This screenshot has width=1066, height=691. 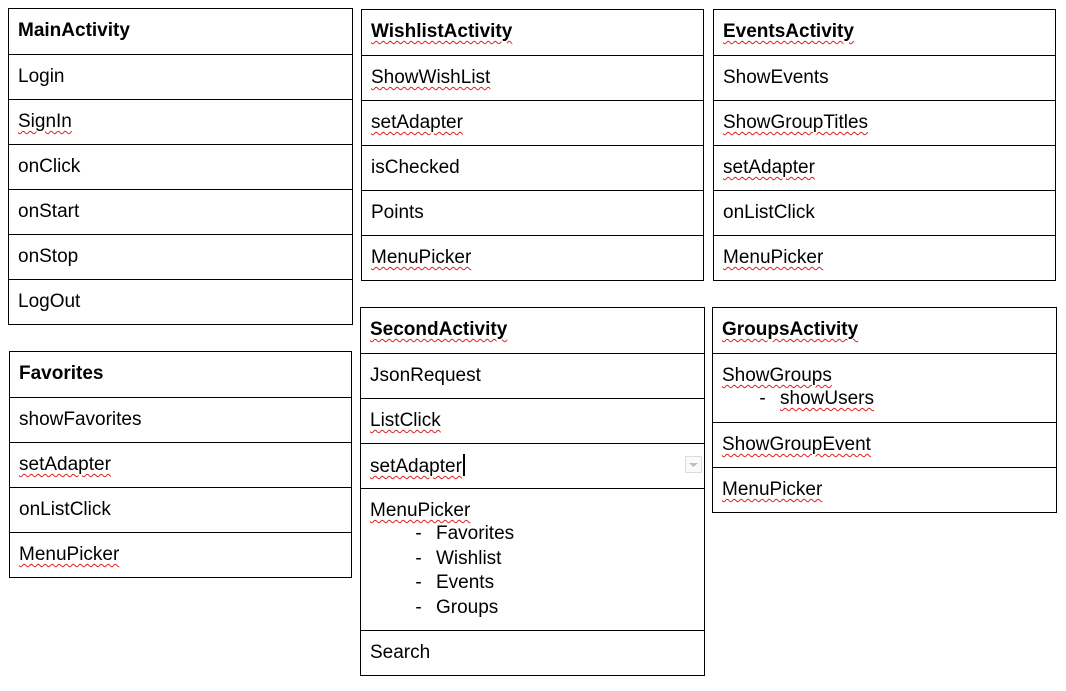 What do you see at coordinates (463, 465) in the screenshot?
I see `text-cursor` at bounding box center [463, 465].